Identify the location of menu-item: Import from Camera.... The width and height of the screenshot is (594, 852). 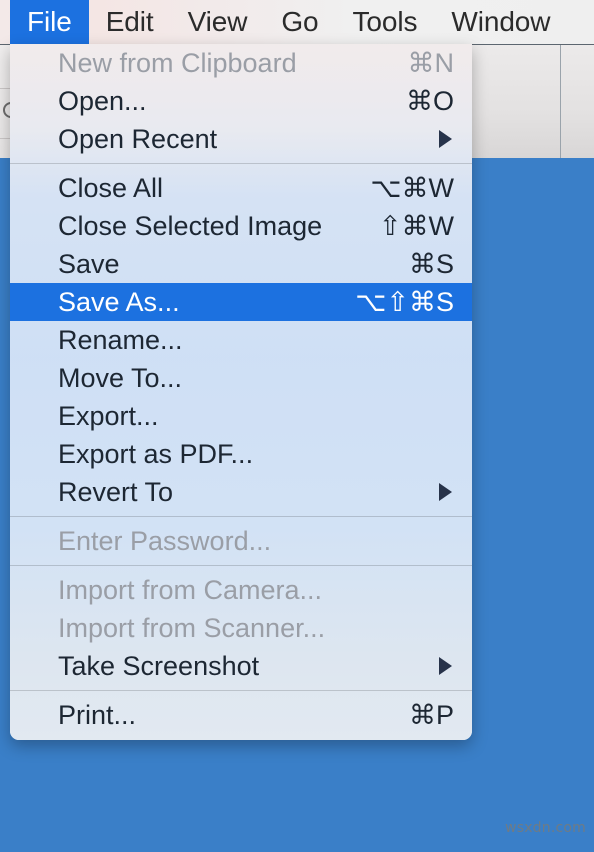
(241, 590).